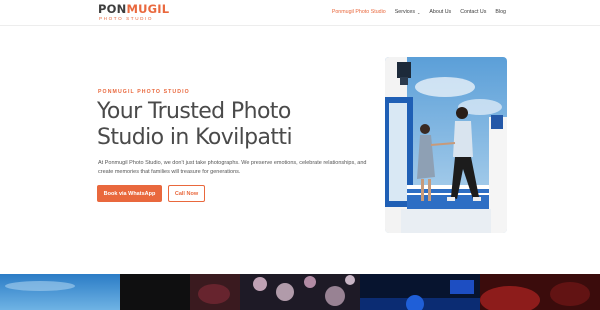  What do you see at coordinates (195, 124) in the screenshot?
I see `hero-title: Your Trusted Photo Studio in Kovilpatti` at bounding box center [195, 124].